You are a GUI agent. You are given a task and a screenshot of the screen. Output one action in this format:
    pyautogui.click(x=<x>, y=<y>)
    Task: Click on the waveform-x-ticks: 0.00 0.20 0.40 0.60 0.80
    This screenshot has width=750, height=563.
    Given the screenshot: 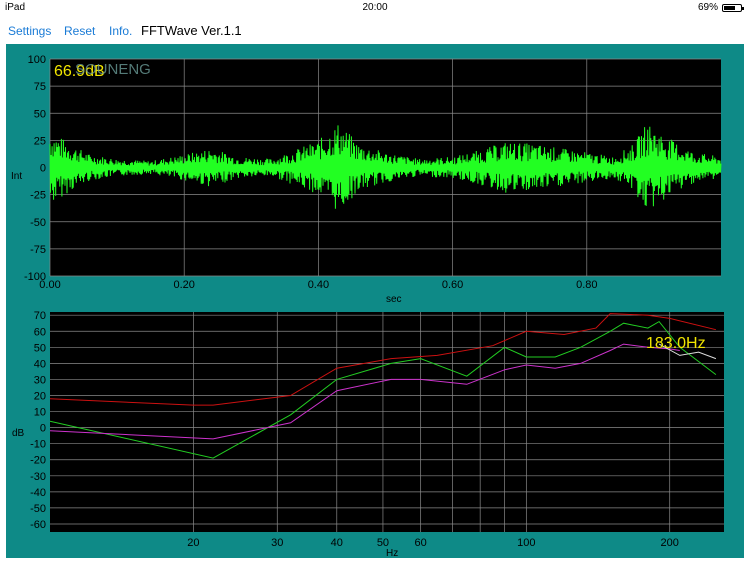 What is the action you would take?
    pyautogui.click(x=318, y=285)
    